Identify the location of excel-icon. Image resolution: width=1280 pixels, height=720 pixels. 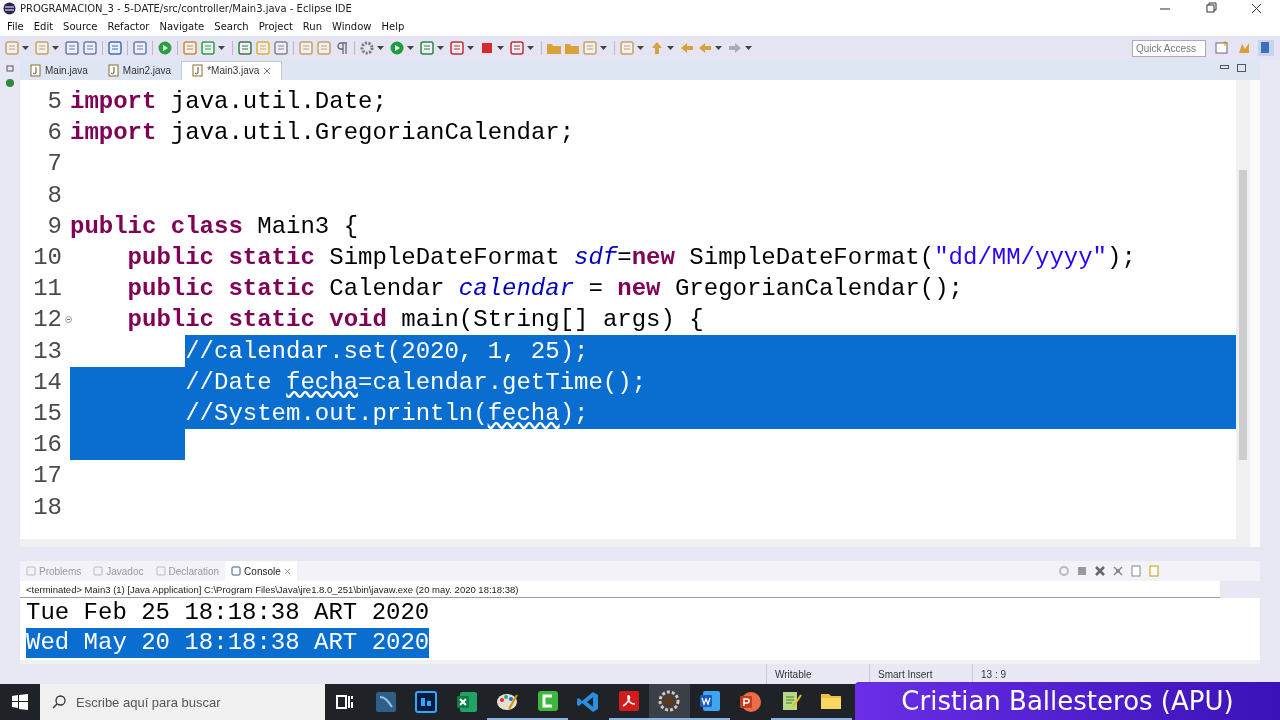
(466, 702).